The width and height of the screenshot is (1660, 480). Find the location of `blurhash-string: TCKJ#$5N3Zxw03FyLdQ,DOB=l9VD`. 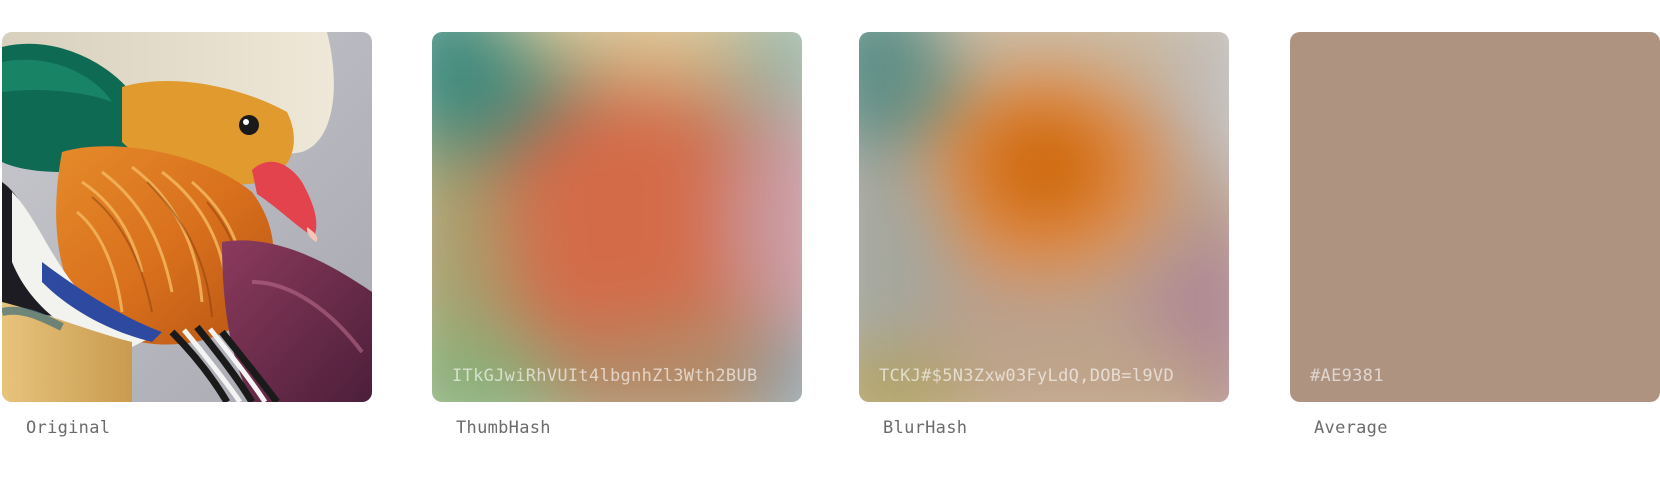

blurhash-string: TCKJ#$5N3Zxw03FyLdQ,DOB=l9VD is located at coordinates (1026, 376).